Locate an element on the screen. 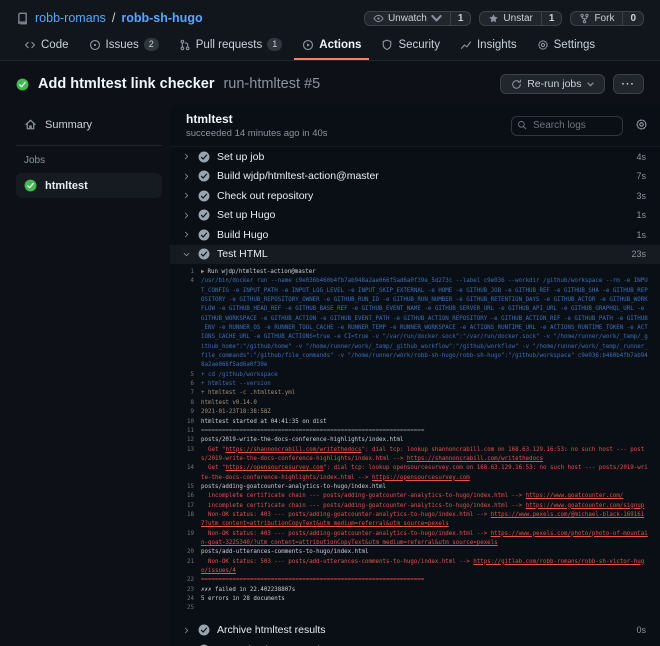 Image resolution: width=660 pixels, height=646 pixels. tab-actions: Actions is located at coordinates (332, 46).